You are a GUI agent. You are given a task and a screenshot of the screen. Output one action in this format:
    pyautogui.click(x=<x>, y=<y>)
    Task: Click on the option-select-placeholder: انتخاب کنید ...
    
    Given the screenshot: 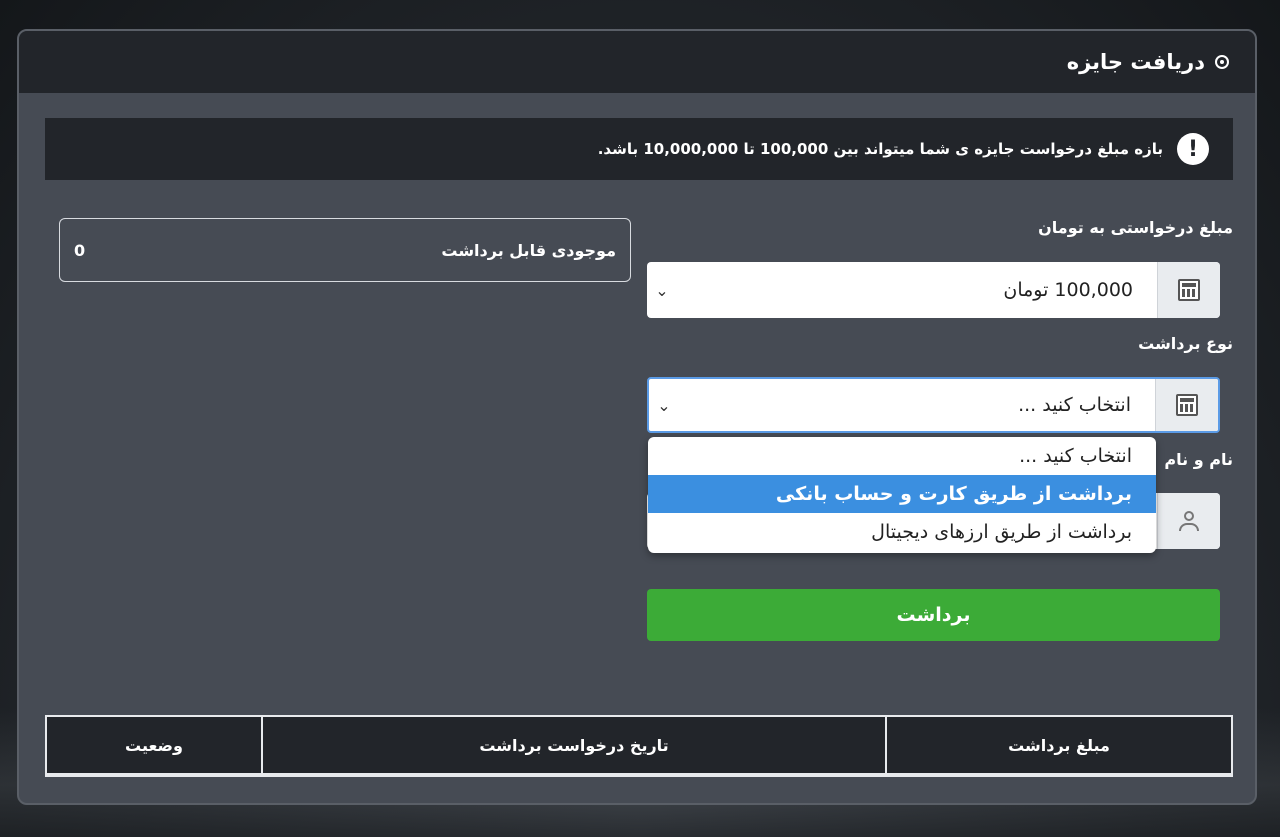 What is the action you would take?
    pyautogui.click(x=902, y=456)
    